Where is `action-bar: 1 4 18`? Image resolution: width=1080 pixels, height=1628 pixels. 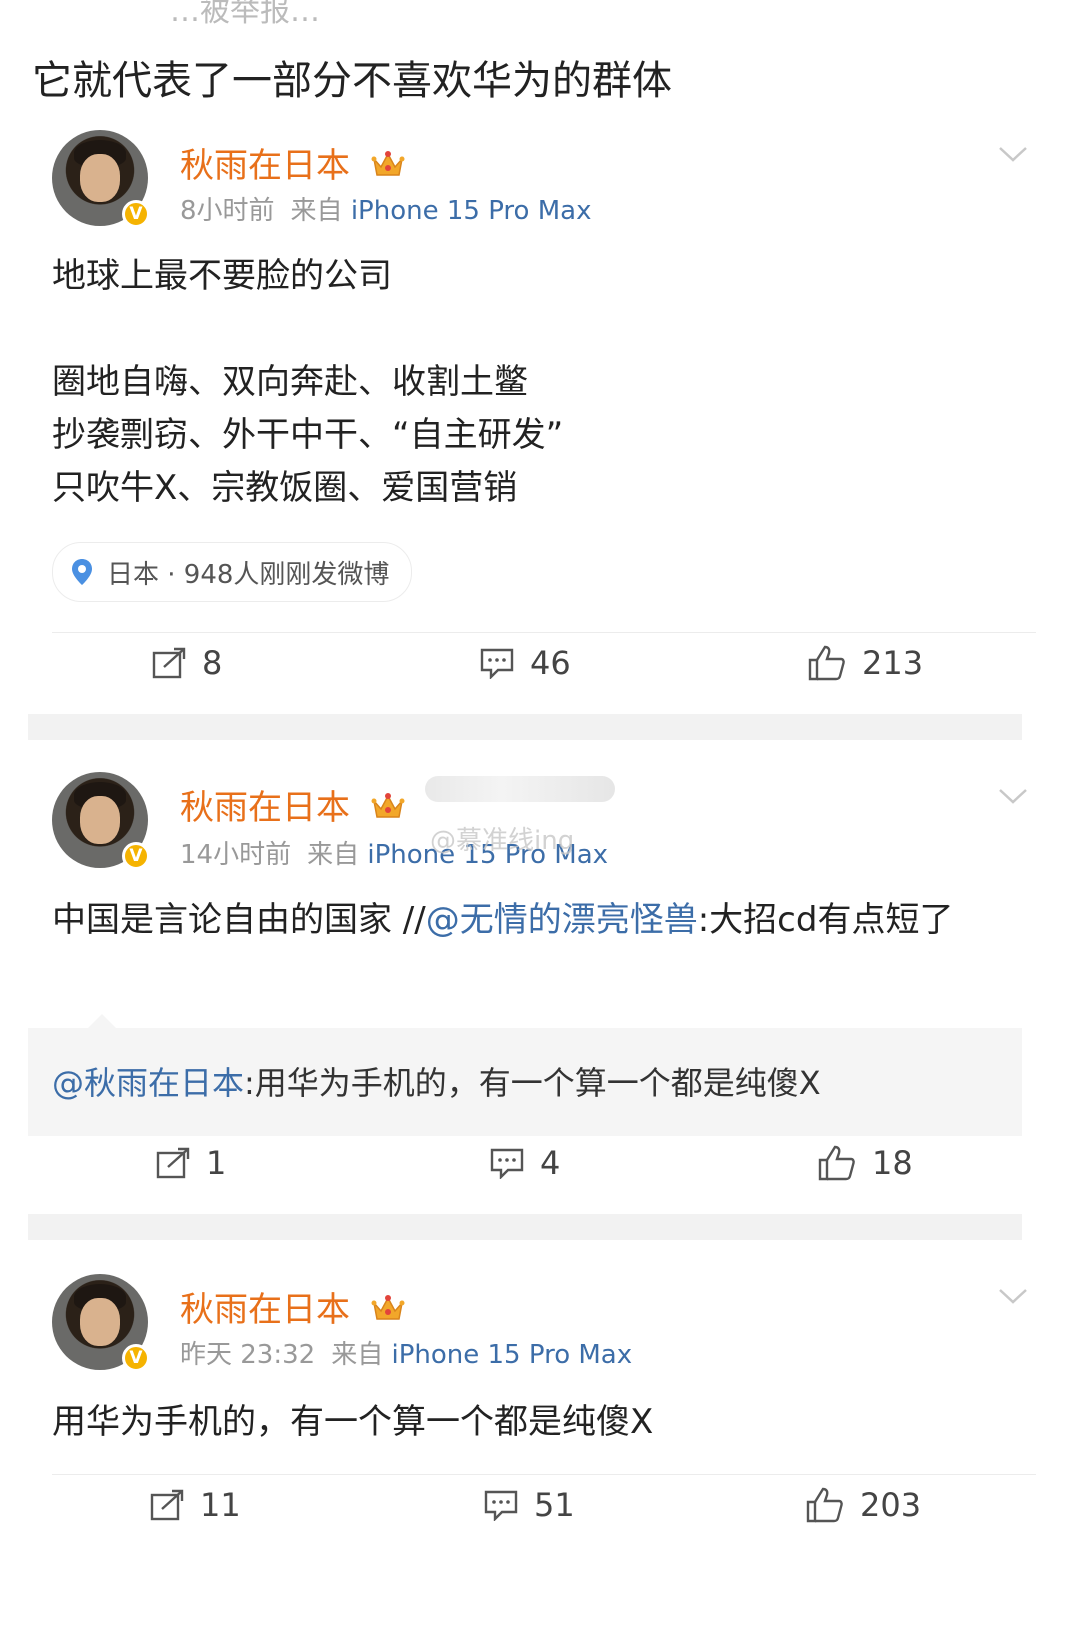
action-bar: 1 4 18 is located at coordinates (540, 1174).